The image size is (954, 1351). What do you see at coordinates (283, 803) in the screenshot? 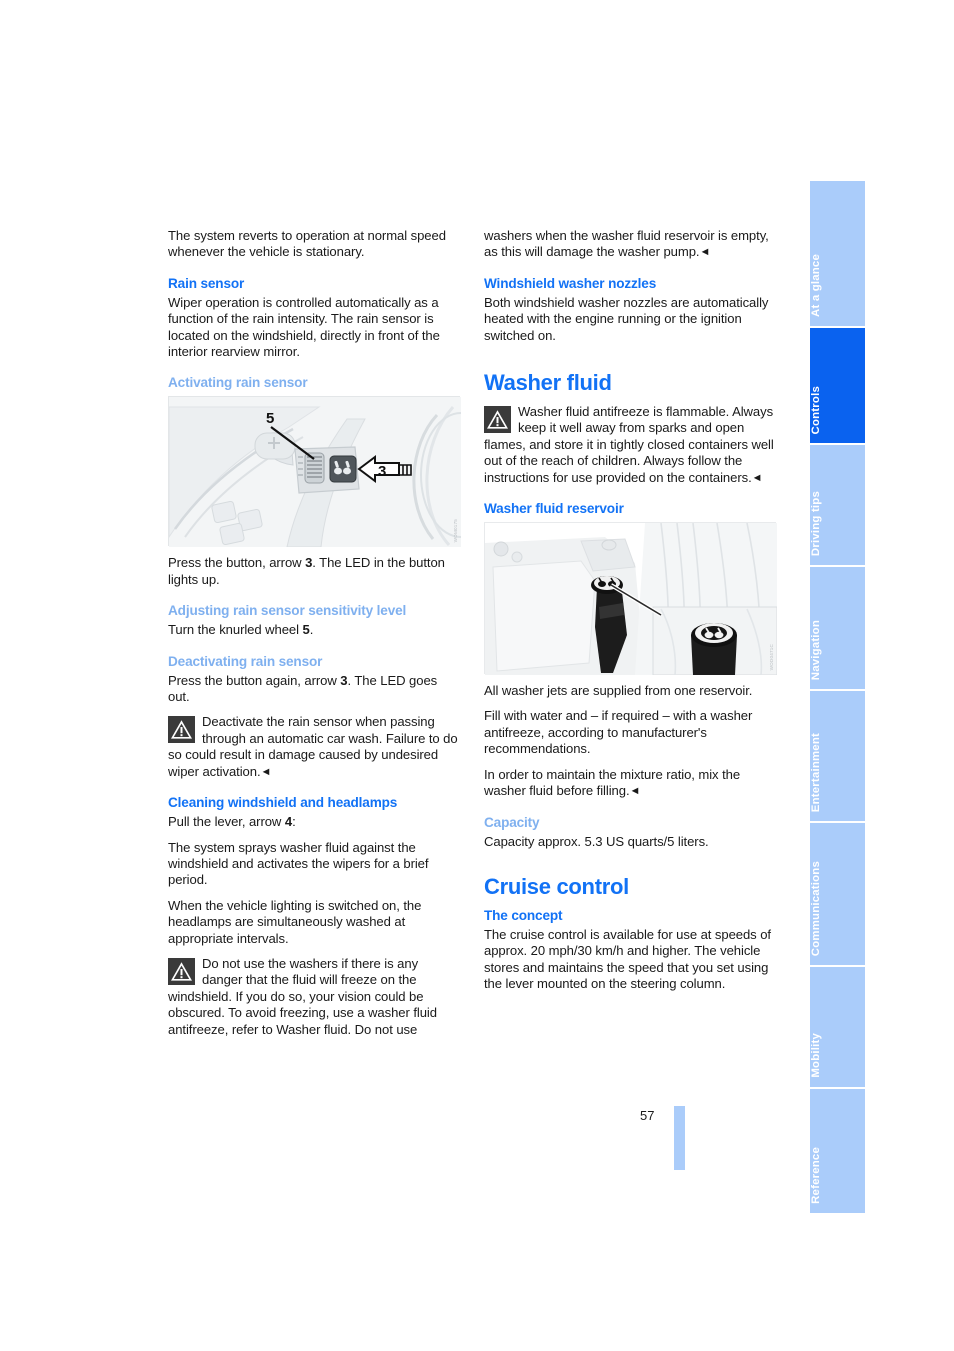
I see `heading-cleaning-windshield: Cleaning windshield and headlamps` at bounding box center [283, 803].